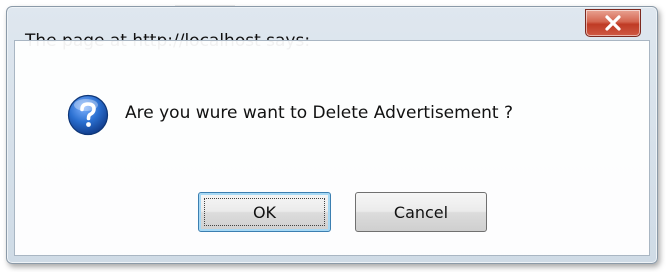 This screenshot has height=272, width=666. What do you see at coordinates (88, 115) in the screenshot?
I see `question-icon` at bounding box center [88, 115].